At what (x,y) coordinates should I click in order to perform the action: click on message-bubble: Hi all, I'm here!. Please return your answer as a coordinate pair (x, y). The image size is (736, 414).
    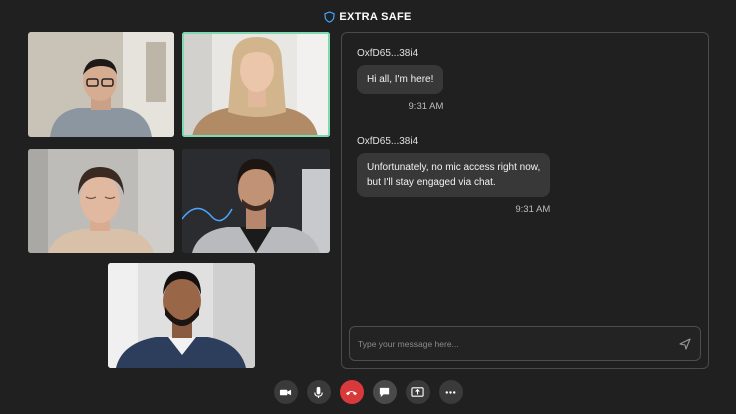
    Looking at the image, I should click on (400, 79).